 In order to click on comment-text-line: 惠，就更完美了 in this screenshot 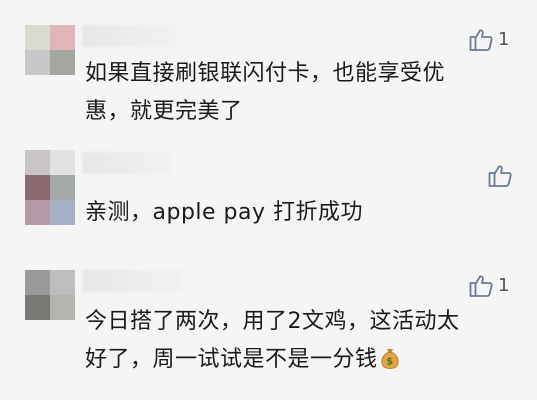, I will do `click(164, 111)`.